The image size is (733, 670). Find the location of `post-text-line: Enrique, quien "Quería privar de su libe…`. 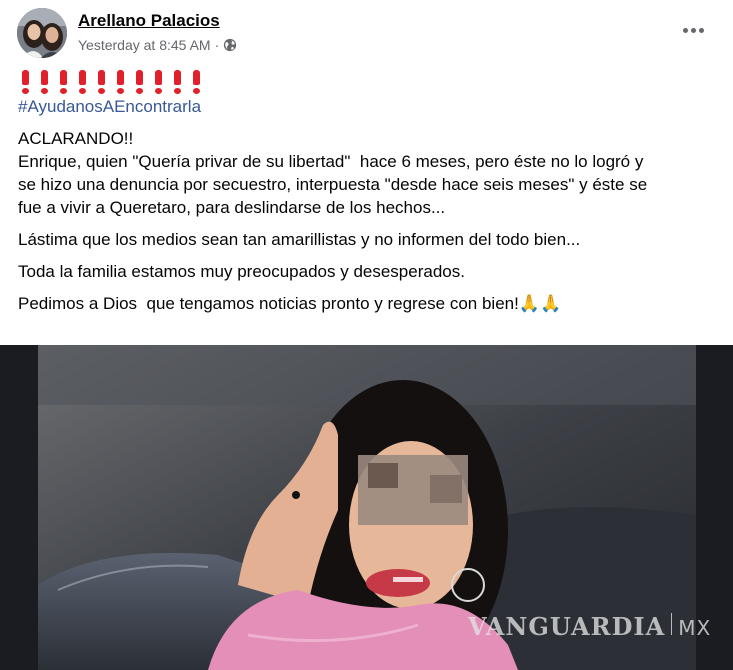

post-text-line: Enrique, quien "Quería privar de su libe… is located at coordinates (331, 161).